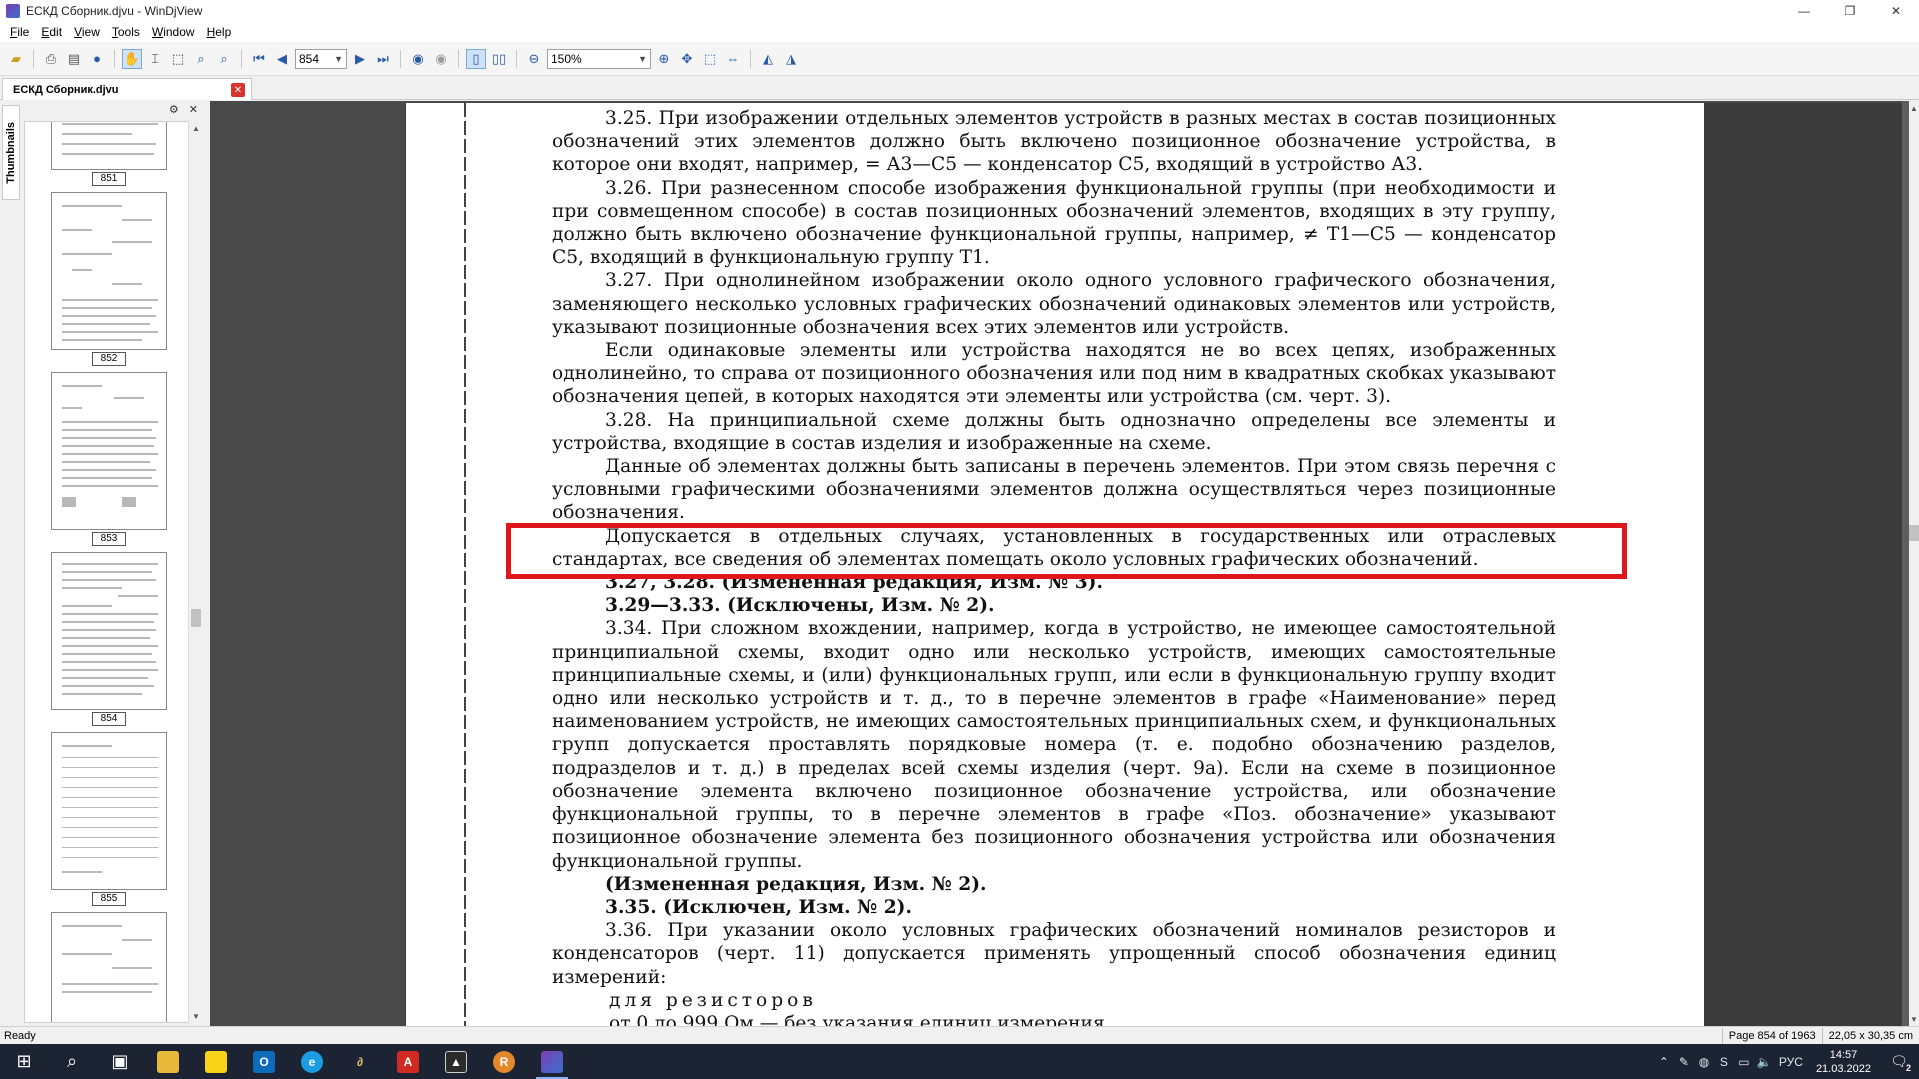 The image size is (1919, 1079). Describe the element at coordinates (441, 59) in the screenshot. I see `forward-icon: ◉` at that location.